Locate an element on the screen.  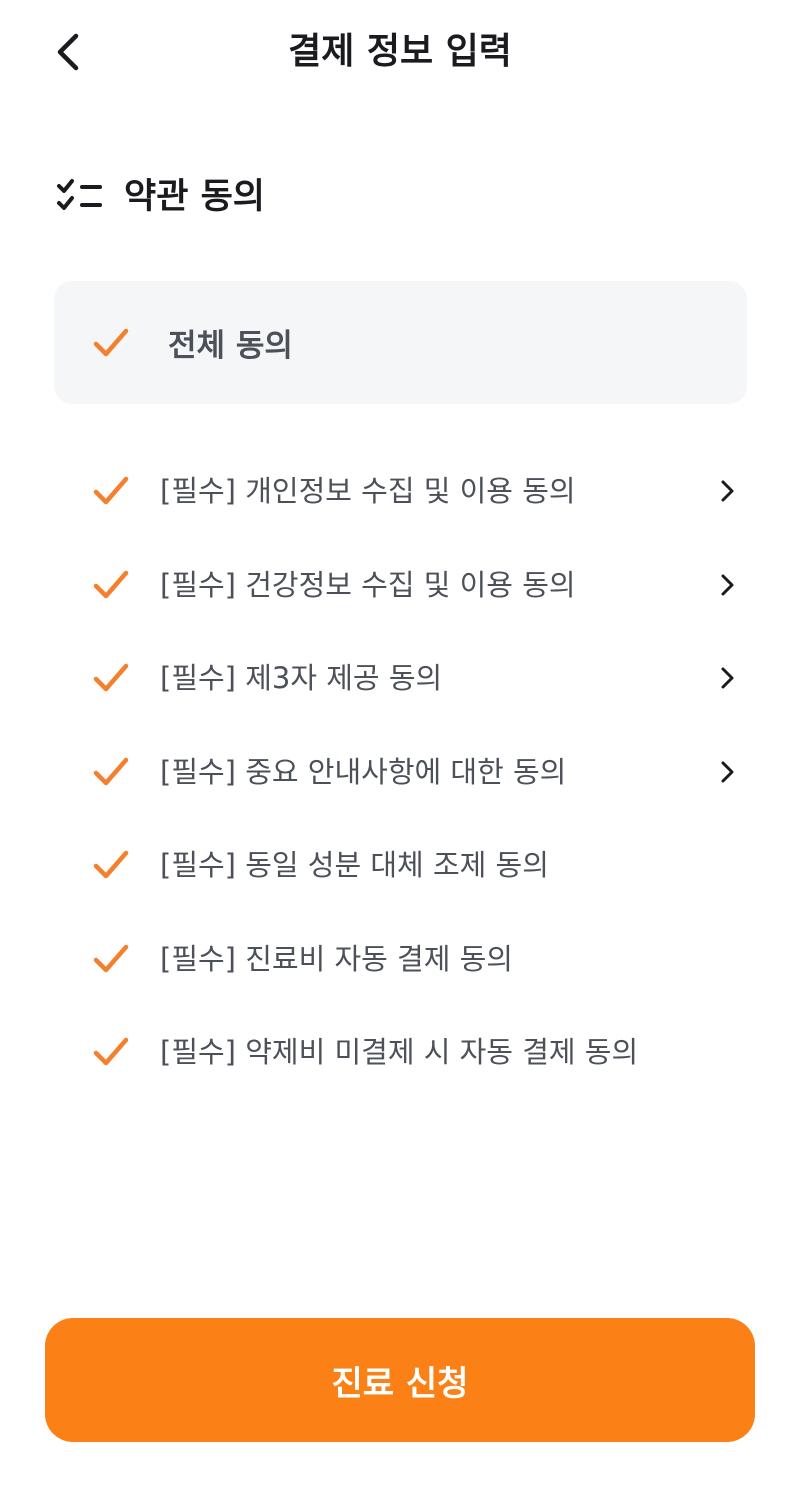
term-item-unpaid-auto-payment: [필수] 약제비 미결제 시 자동 결제 동의 is located at coordinates (400, 1052).